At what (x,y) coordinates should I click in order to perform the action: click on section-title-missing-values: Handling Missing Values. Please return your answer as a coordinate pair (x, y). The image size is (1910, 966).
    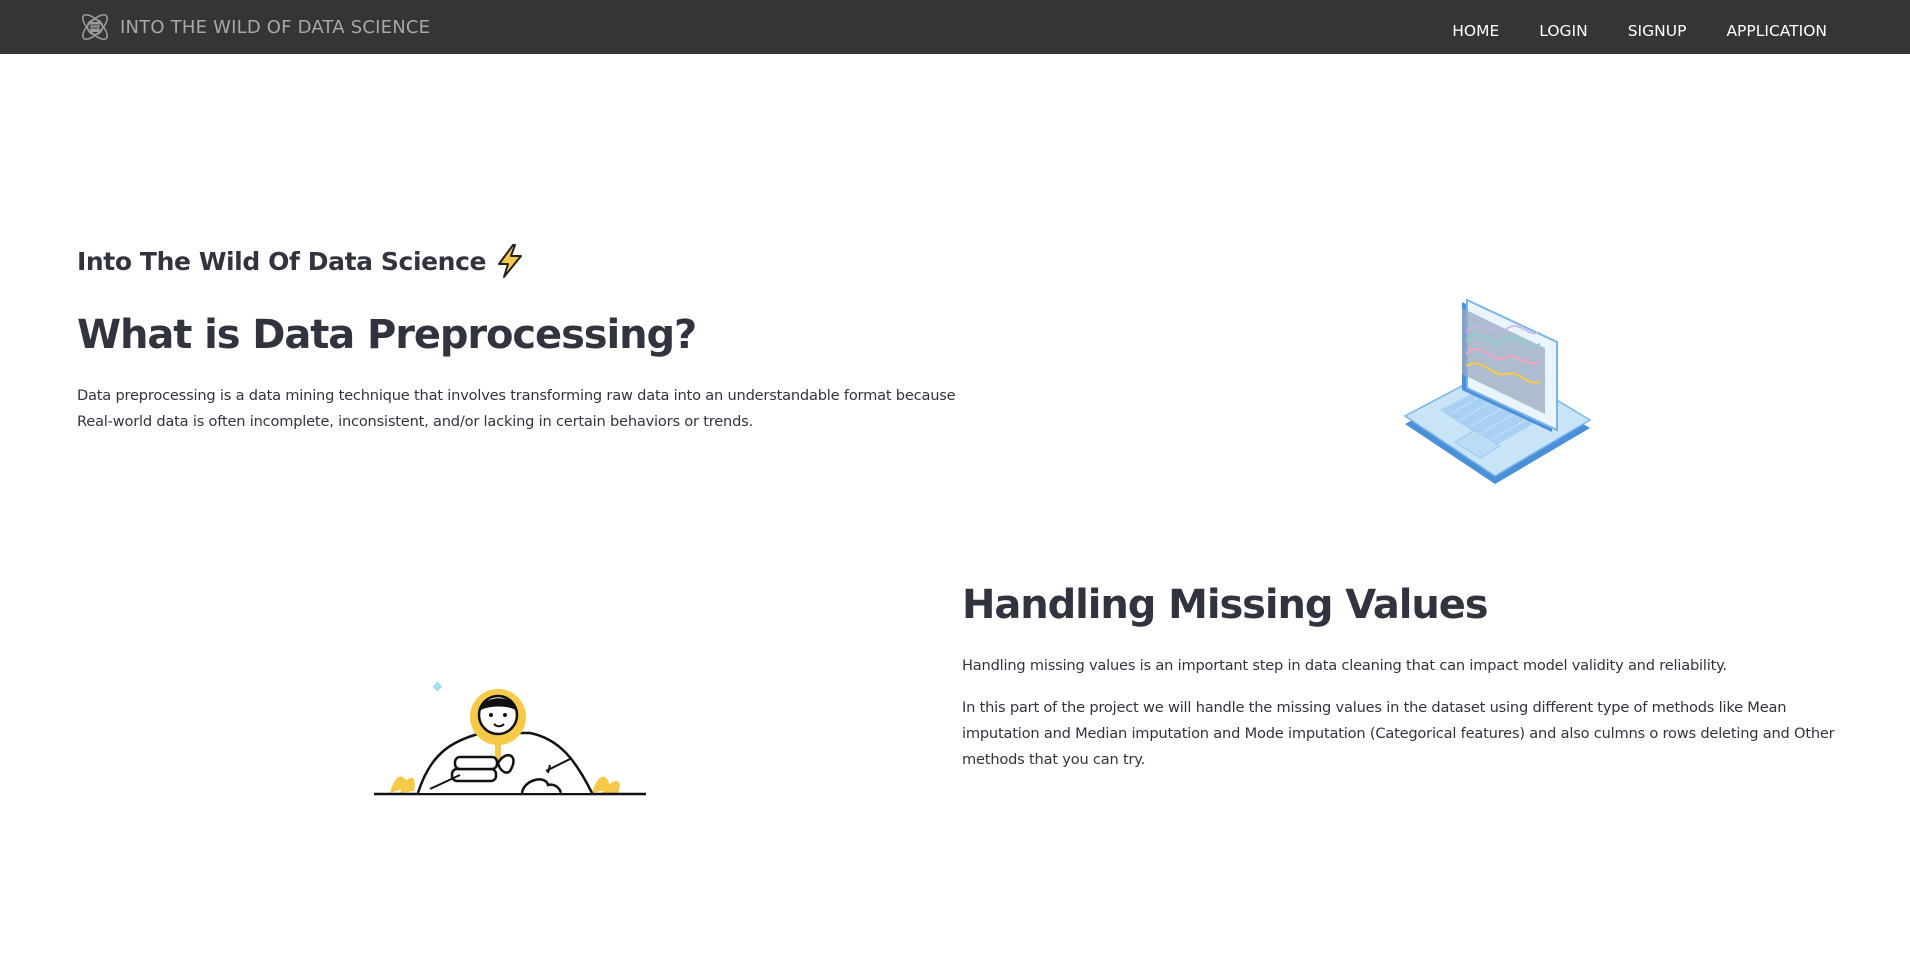
    Looking at the image, I should click on (1225, 605).